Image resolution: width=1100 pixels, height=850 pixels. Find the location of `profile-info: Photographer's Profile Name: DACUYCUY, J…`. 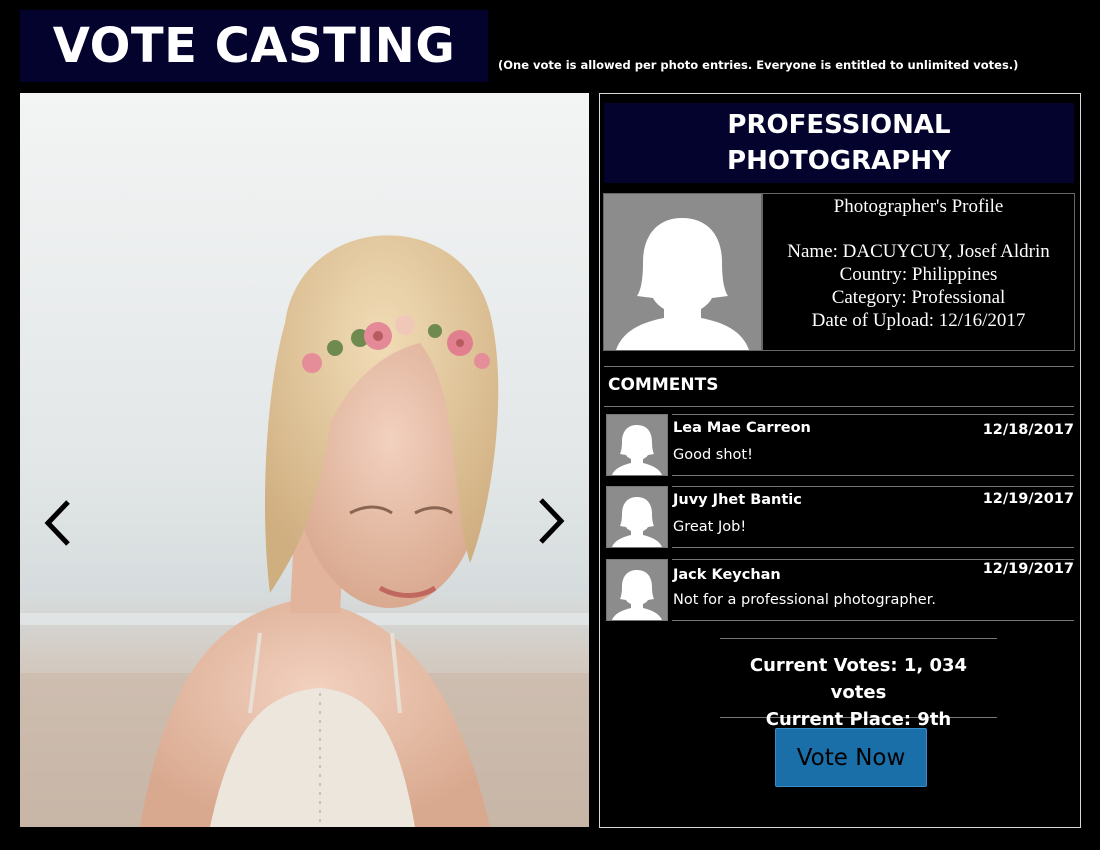

profile-info: Photographer's Profile Name: DACUYCUY, J… is located at coordinates (918, 272).